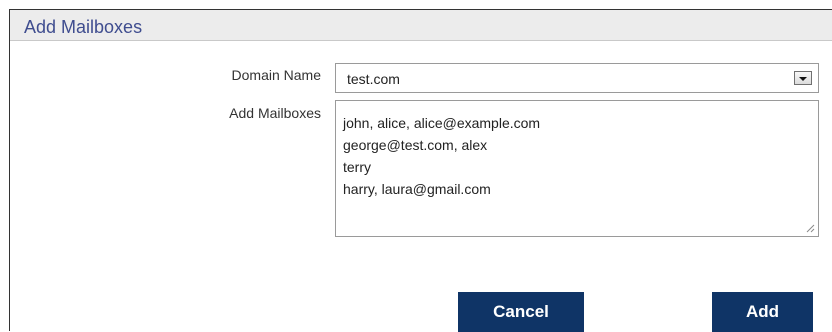 The height and width of the screenshot is (332, 832). Describe the element at coordinates (442, 123) in the screenshot. I see `mailboxes-line: john, alice, alice@example.com` at that location.